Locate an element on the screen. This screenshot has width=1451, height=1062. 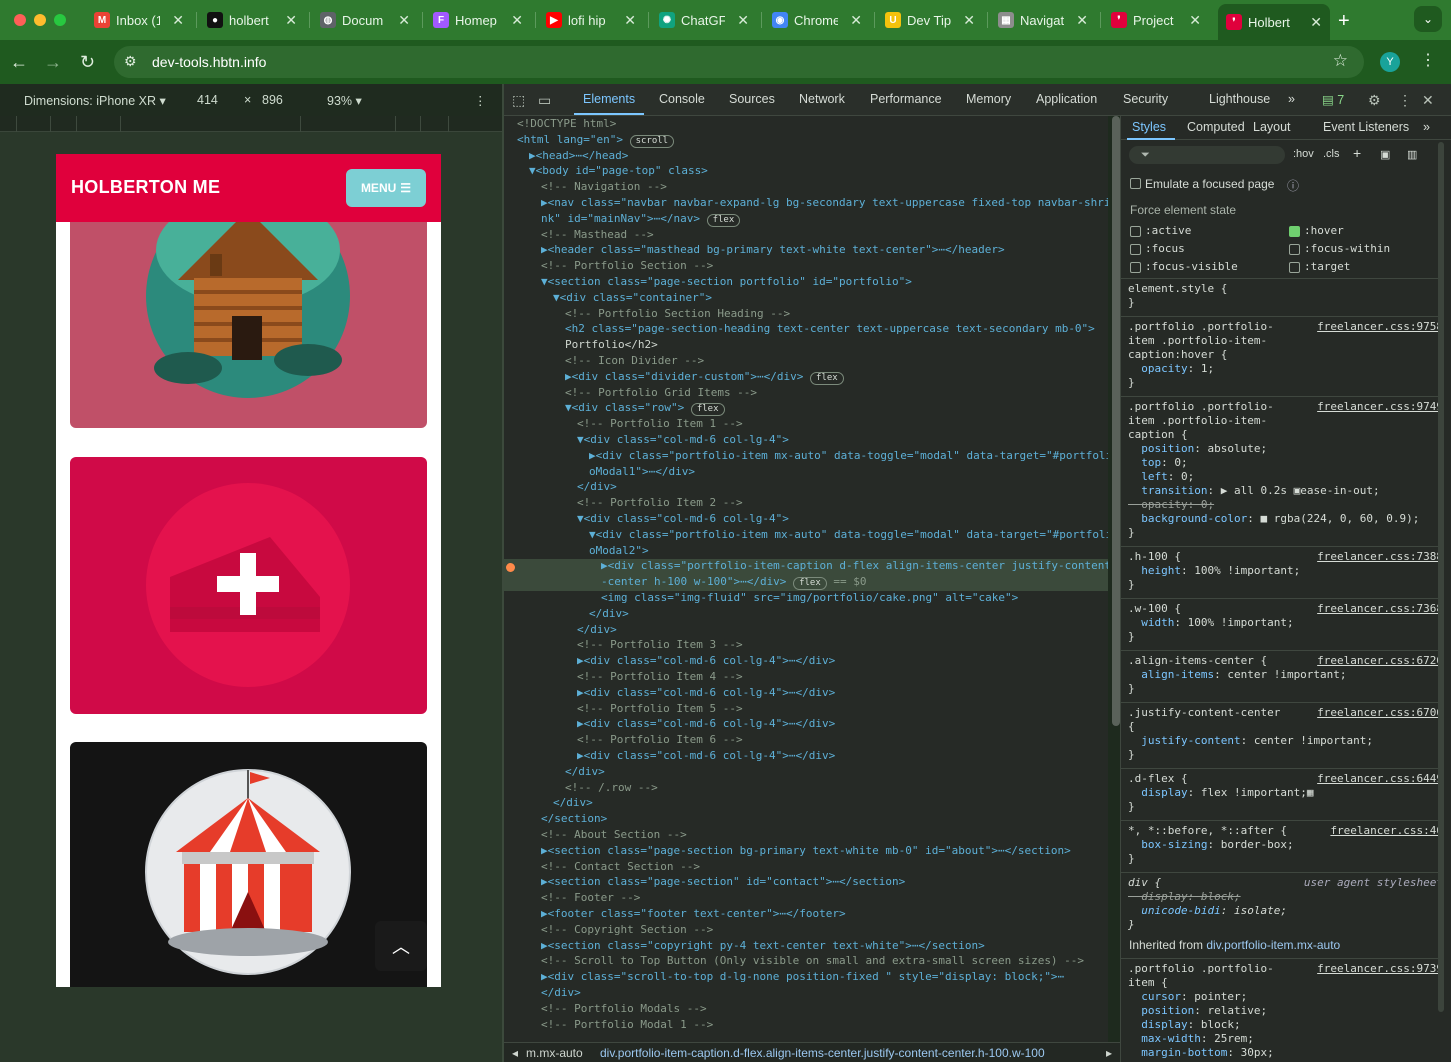
css-rule-line: opacity: 1; is located at coordinates (1171, 368).